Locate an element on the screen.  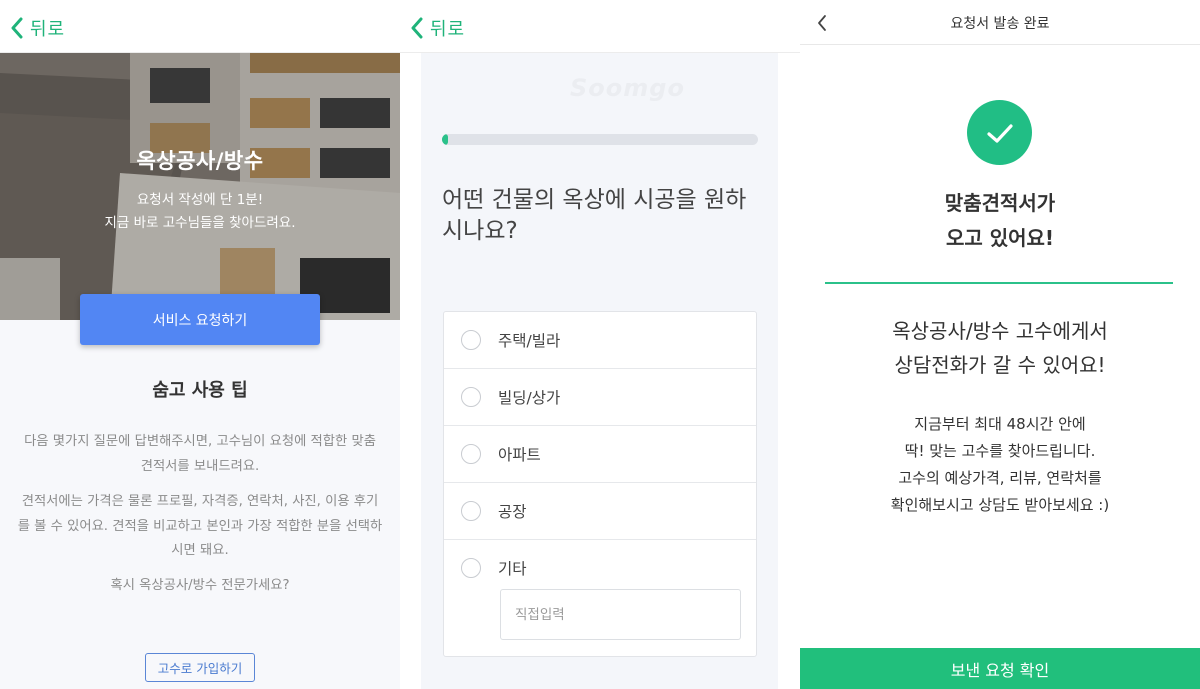
option-label: 기타 is located at coordinates (512, 568).